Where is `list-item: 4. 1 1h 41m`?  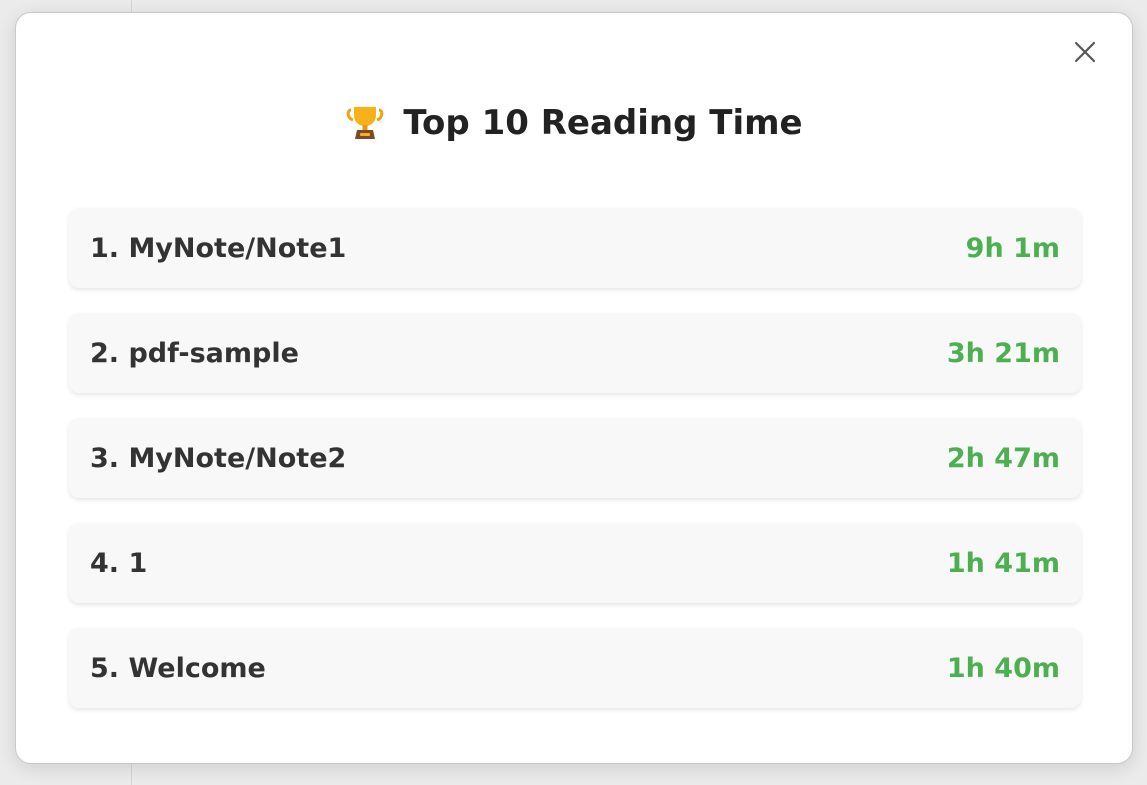 list-item: 4. 1 1h 41m is located at coordinates (575, 563).